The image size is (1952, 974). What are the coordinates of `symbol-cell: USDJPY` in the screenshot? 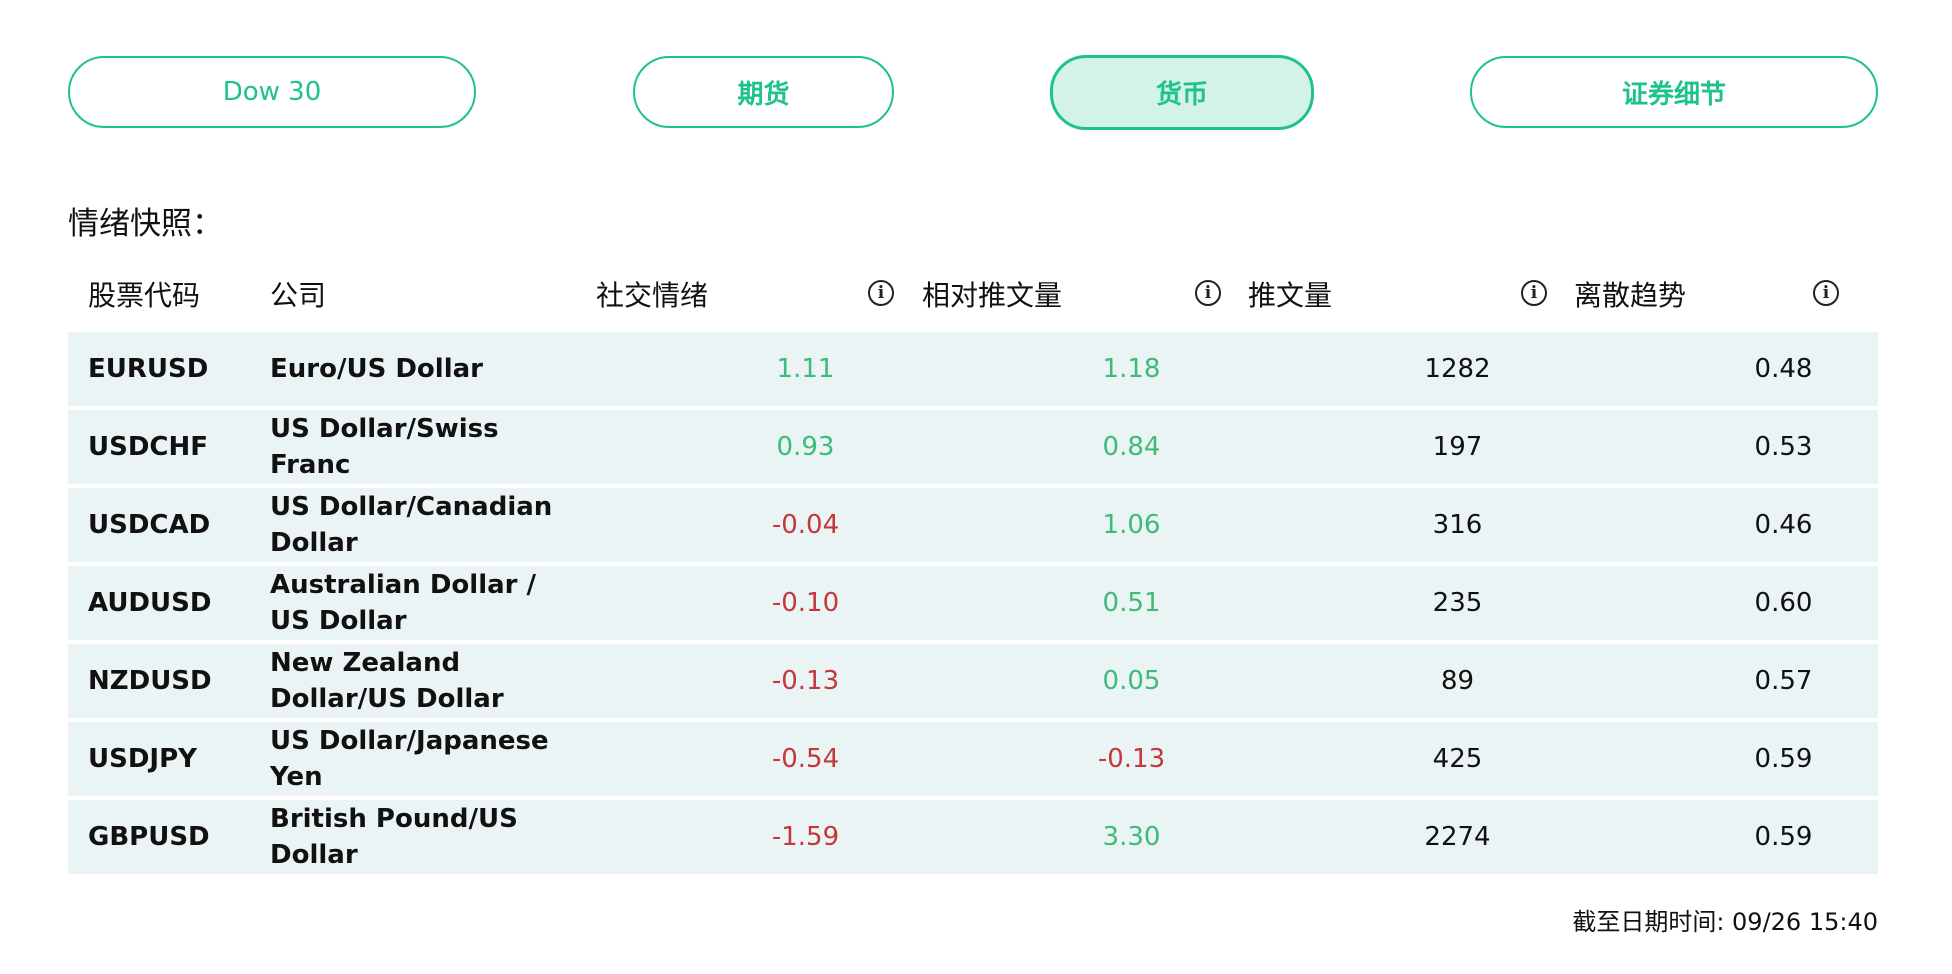 It's located at (142, 759).